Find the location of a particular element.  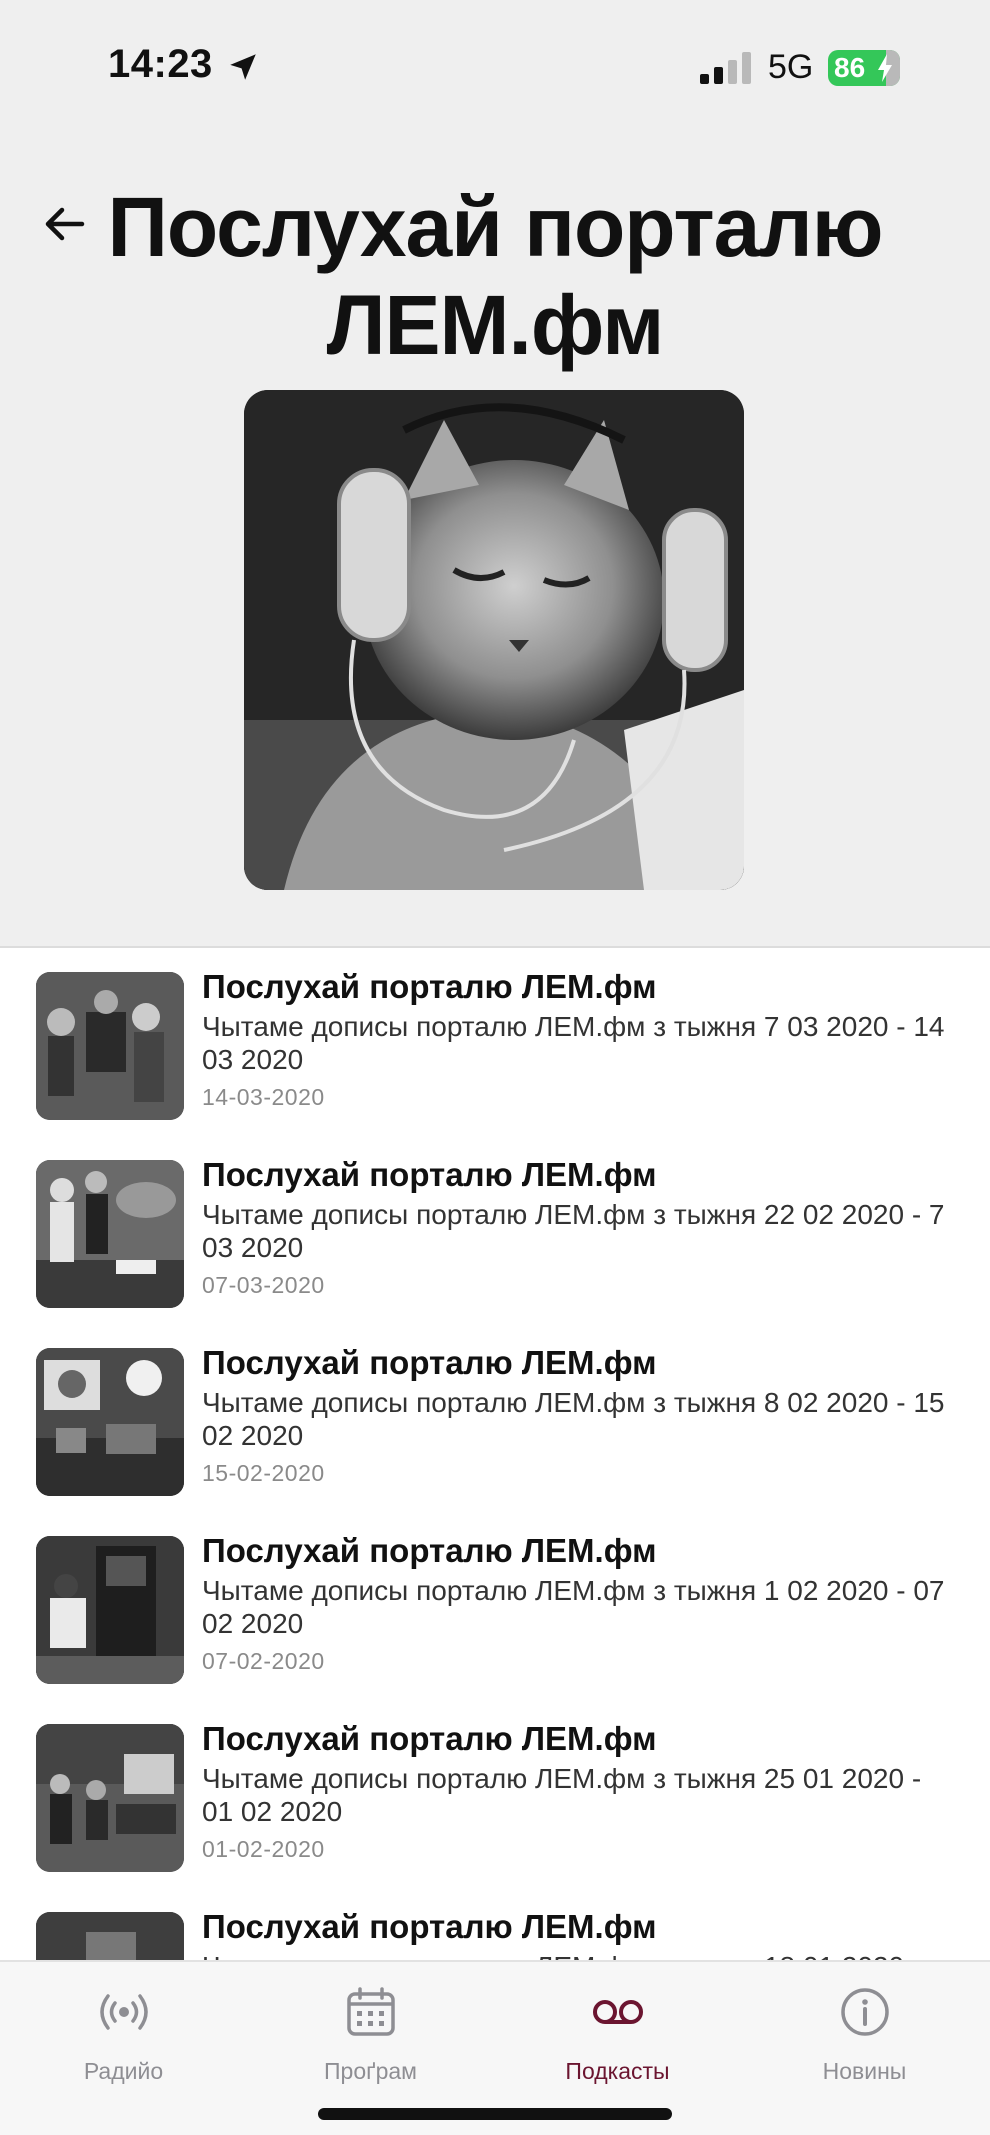

episode-date: 01-02-2020 is located at coordinates (263, 1849).